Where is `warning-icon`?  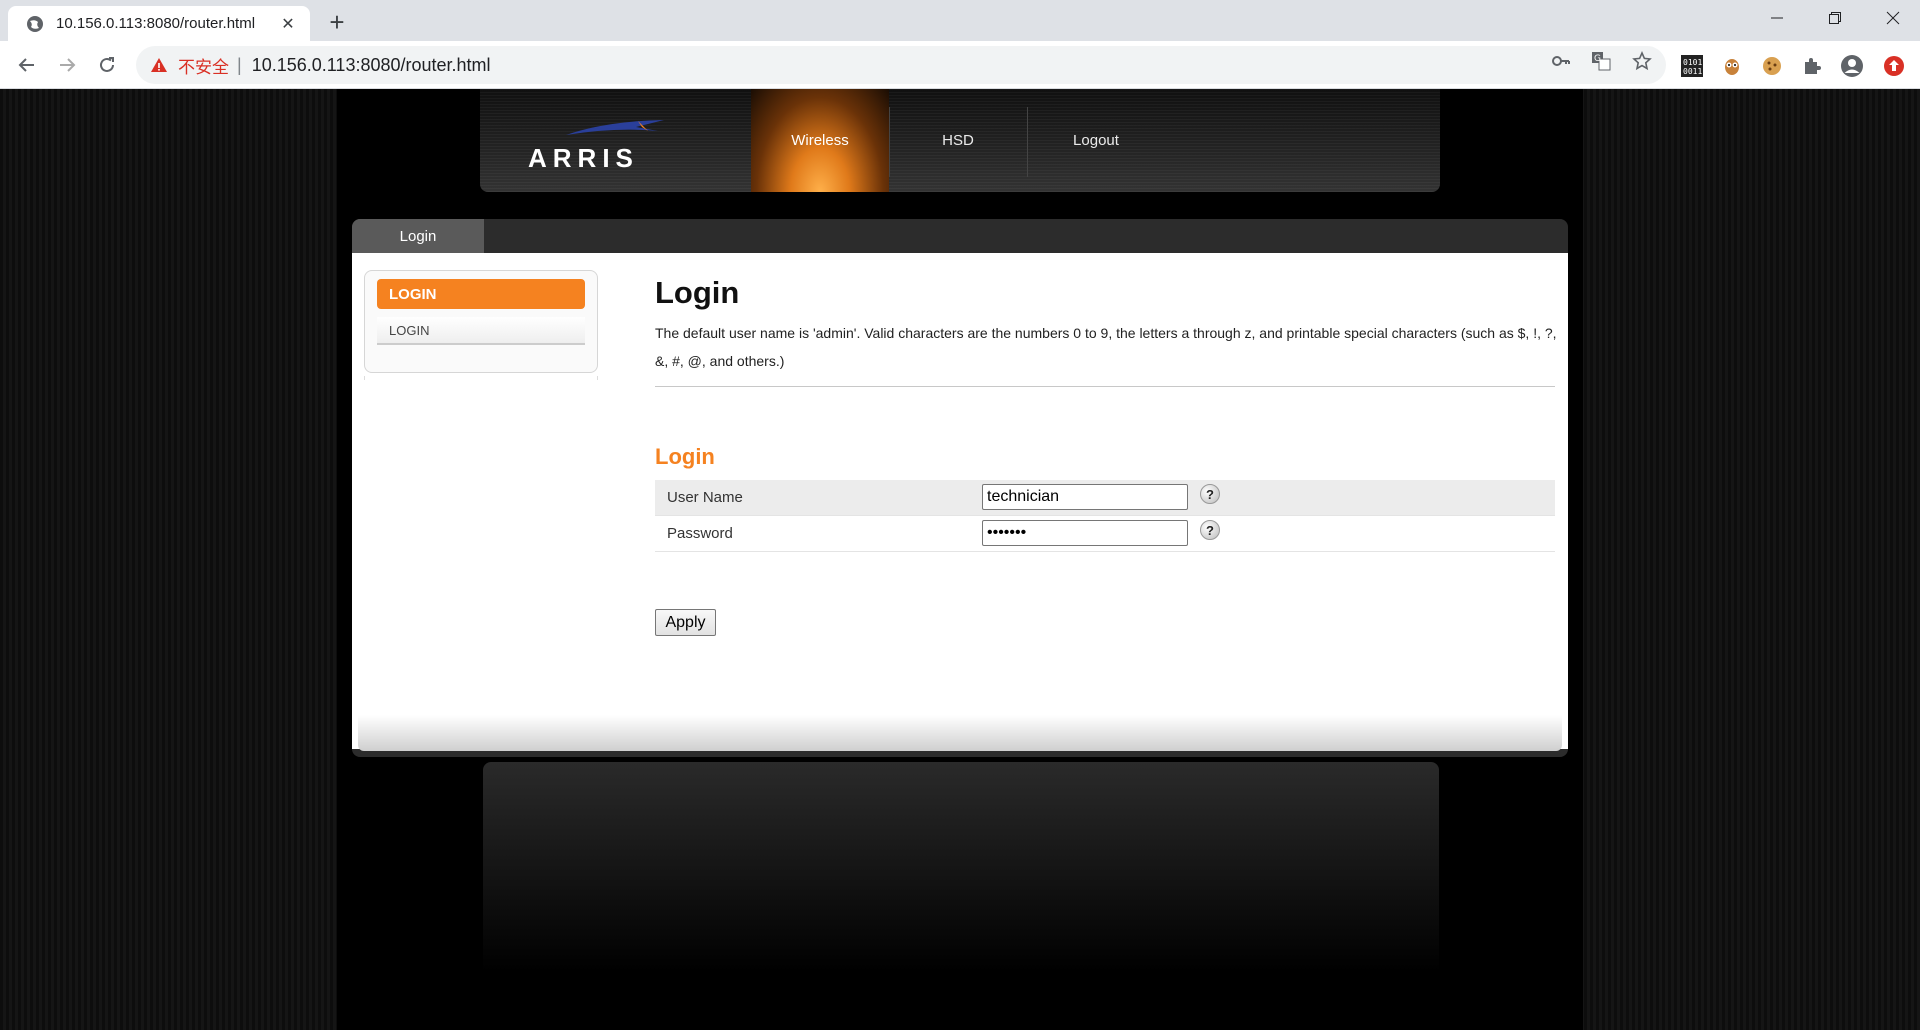
warning-icon is located at coordinates (159, 65).